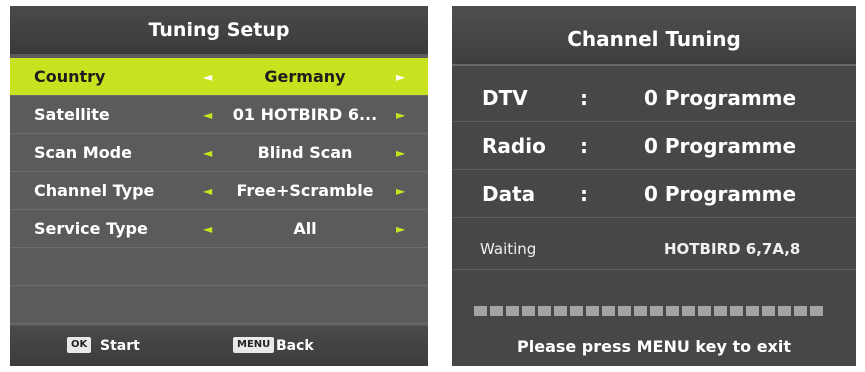 The height and width of the screenshot is (372, 865). Describe the element at coordinates (219, 77) in the screenshot. I see `setting-row-country: Country ◄ Germany ►` at that location.